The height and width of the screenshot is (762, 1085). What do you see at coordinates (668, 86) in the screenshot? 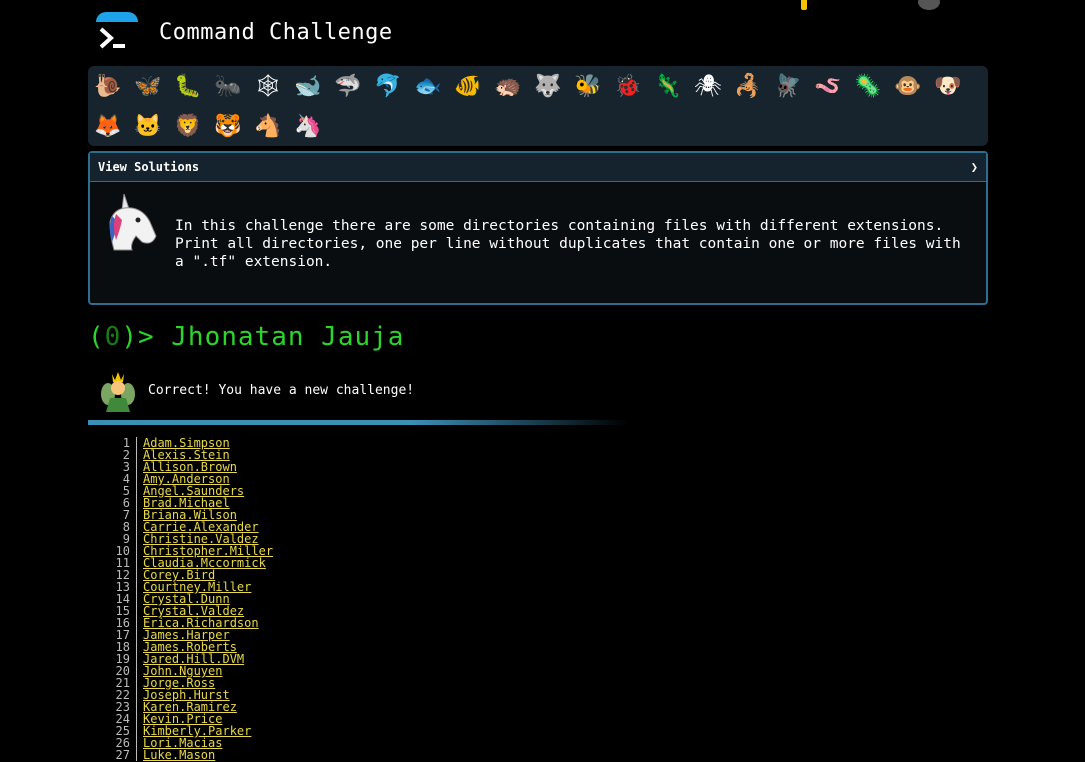
I see `lizard-icon: 🦎` at bounding box center [668, 86].